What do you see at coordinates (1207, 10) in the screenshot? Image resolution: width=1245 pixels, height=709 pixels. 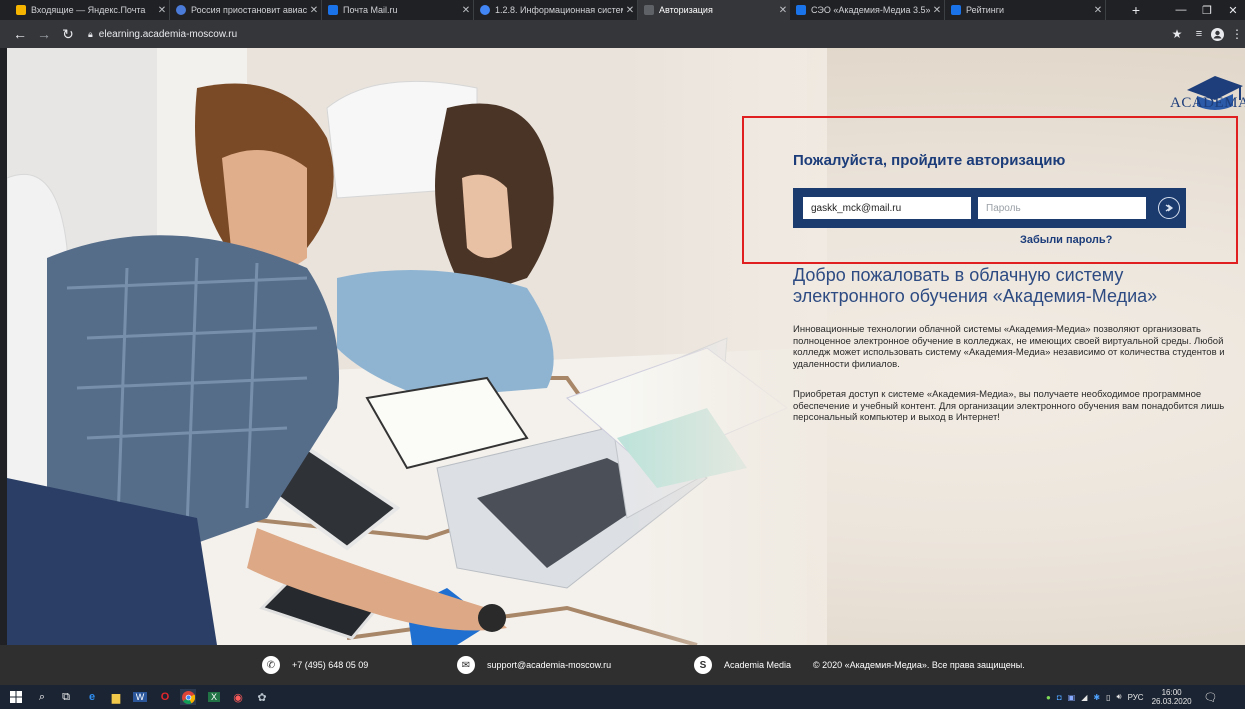 I see `maximize-icon: ❐` at bounding box center [1207, 10].